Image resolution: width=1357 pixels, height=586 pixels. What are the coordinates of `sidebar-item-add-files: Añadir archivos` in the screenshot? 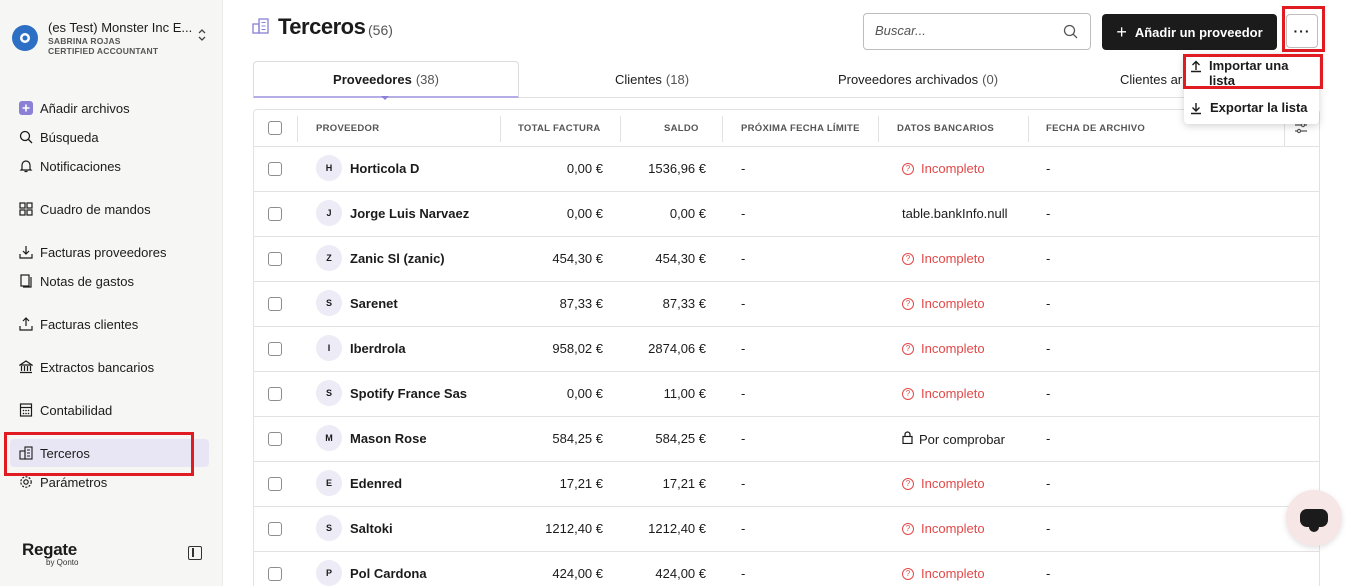 It's located at (74, 108).